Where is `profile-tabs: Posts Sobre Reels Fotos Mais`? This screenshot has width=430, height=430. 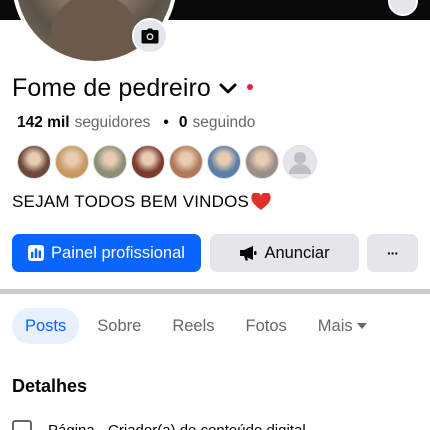
profile-tabs: Posts Sobre Reels Fotos Mais is located at coordinates (198, 326).